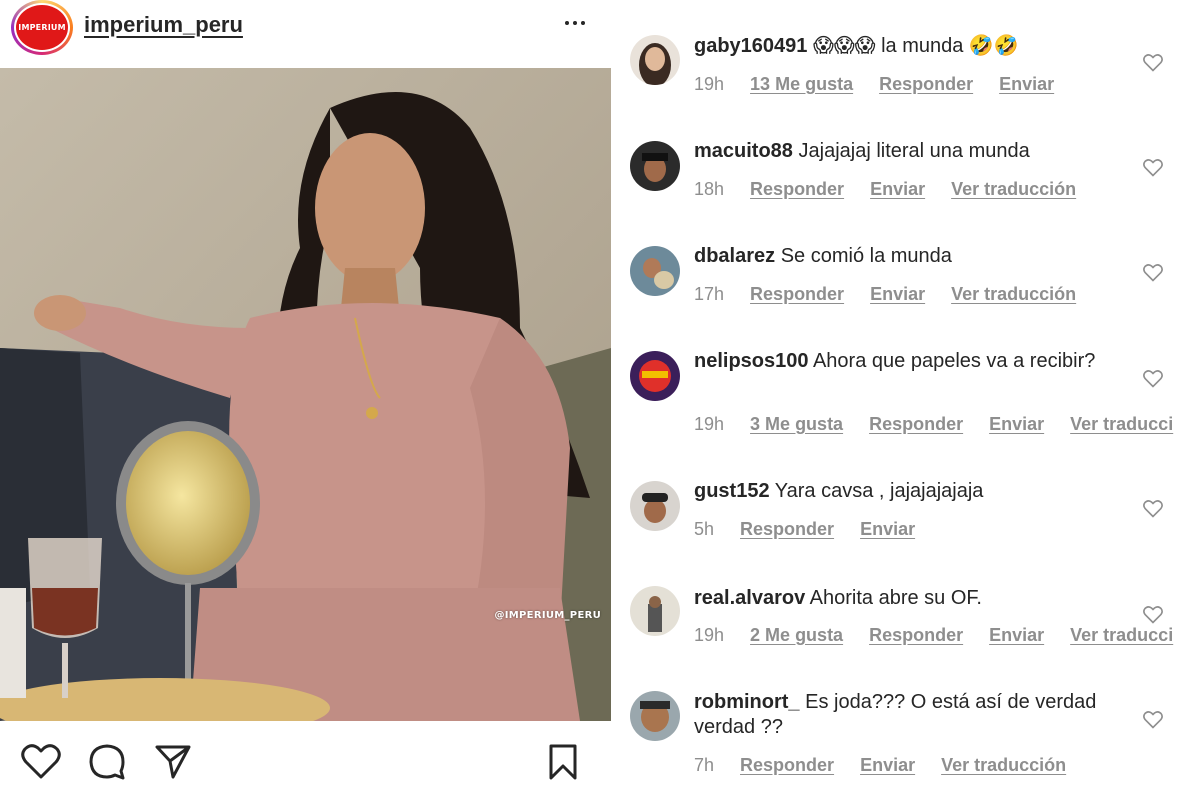 Image resolution: width=1200 pixels, height=800 pixels. Describe the element at coordinates (914, 151) in the screenshot. I see `comment-text: Jajajajaj literal una munda` at that location.